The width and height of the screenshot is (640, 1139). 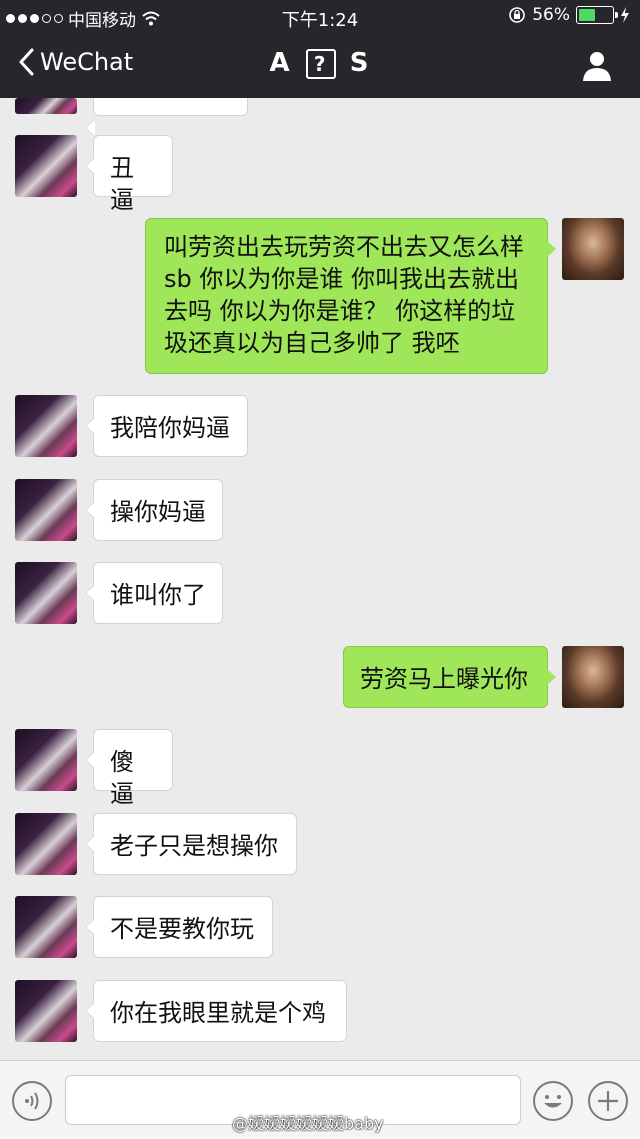 I want to click on profile-icon, so click(x=597, y=66).